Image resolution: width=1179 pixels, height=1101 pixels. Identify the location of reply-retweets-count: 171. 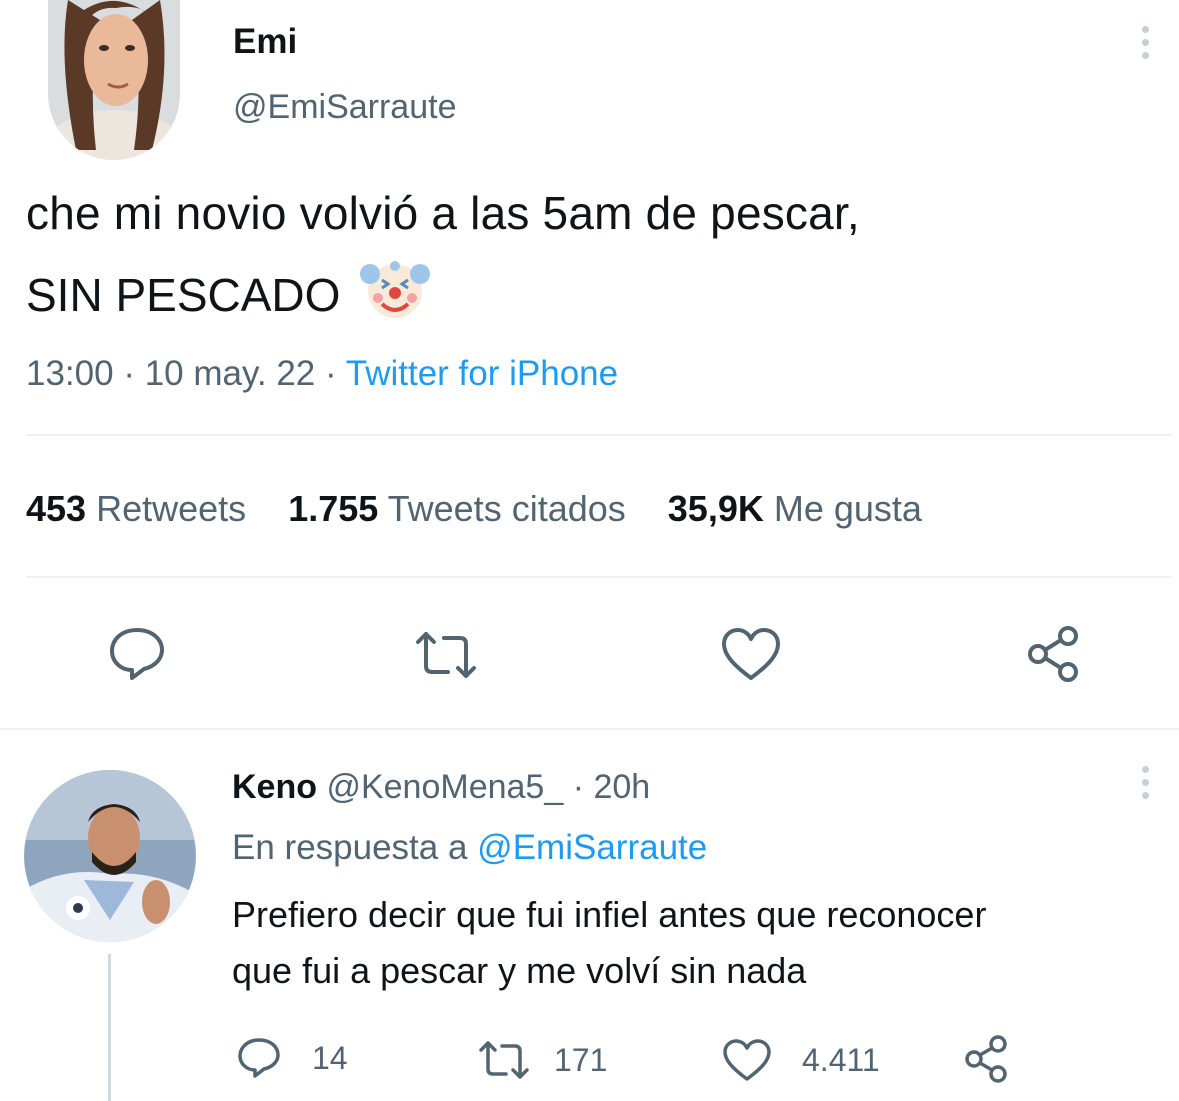
(581, 1059).